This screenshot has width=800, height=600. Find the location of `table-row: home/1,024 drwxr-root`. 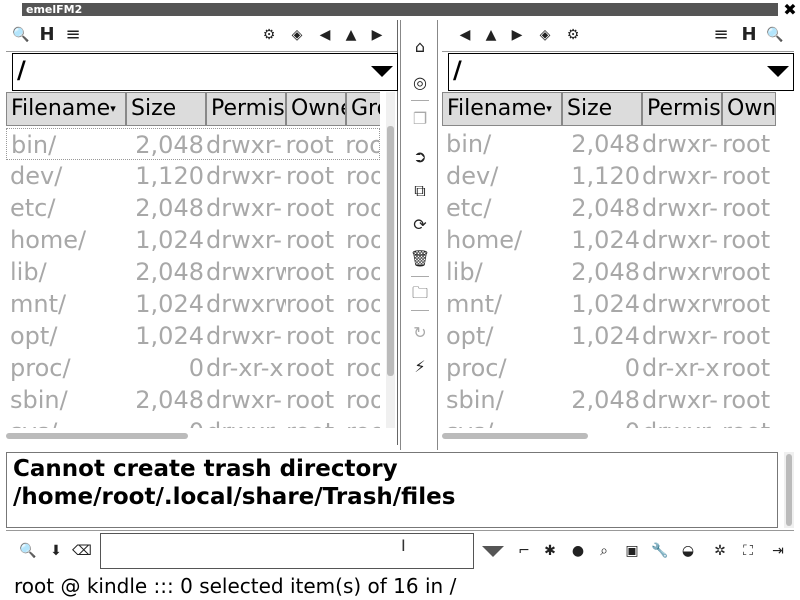

table-row: home/1,024 drwxr-root is located at coordinates (609, 240).